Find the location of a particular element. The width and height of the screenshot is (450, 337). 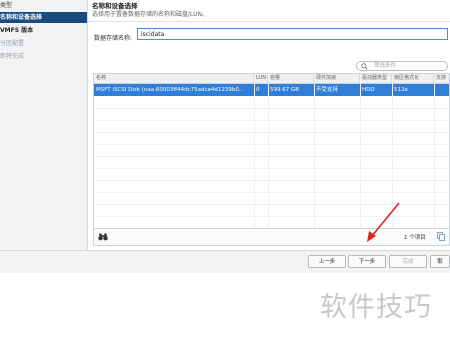

nav-item-label: 名称和设备选择 is located at coordinates (21, 17).